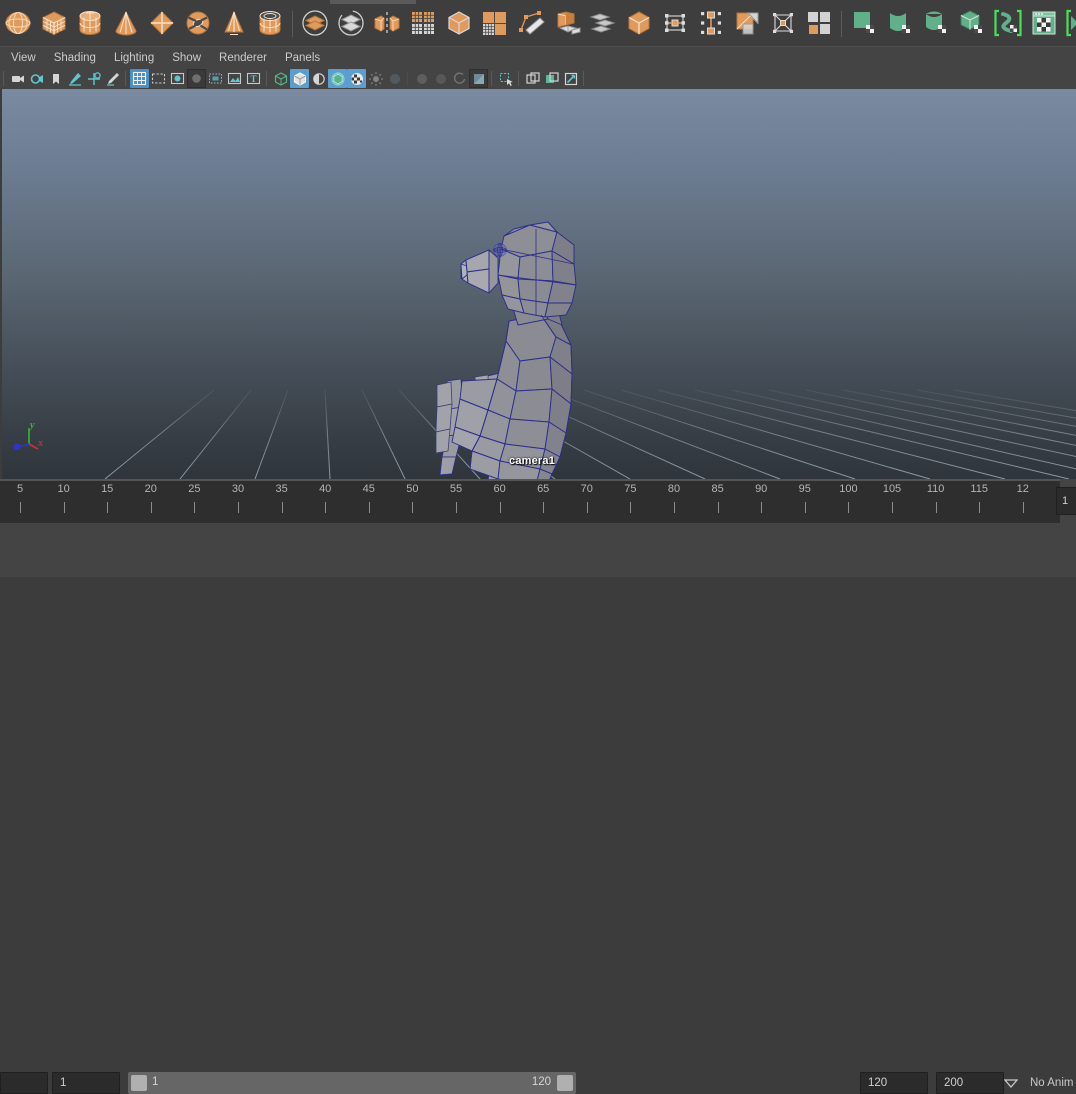 Image resolution: width=1076 pixels, height=1094 pixels. I want to click on time-tick-label: 20, so click(150, 489).